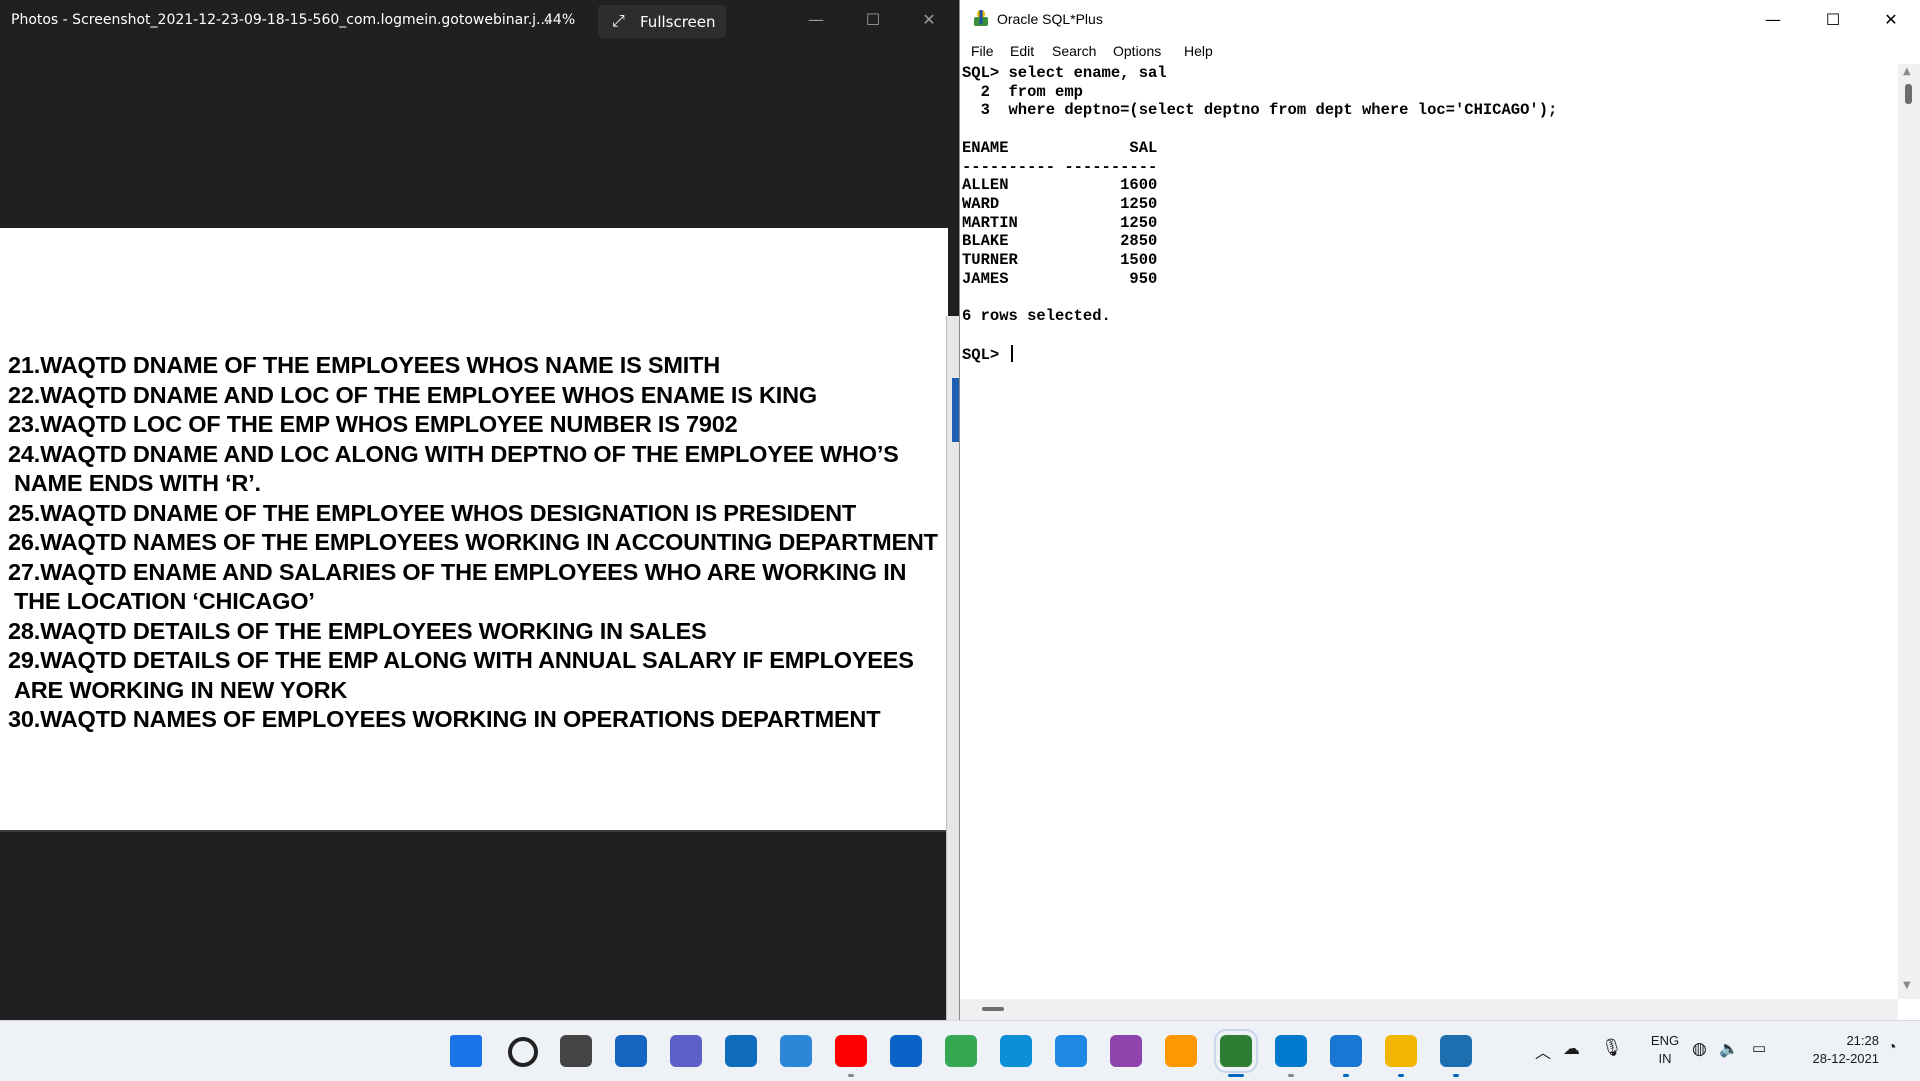  Describe the element at coordinates (741, 1051) in the screenshot. I see `store-icon` at that location.